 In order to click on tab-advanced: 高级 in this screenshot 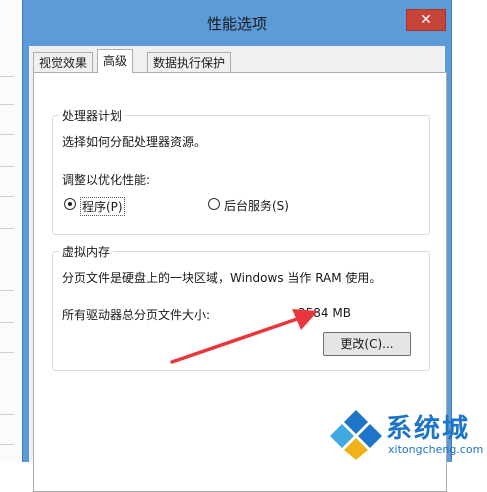, I will do `click(115, 61)`.